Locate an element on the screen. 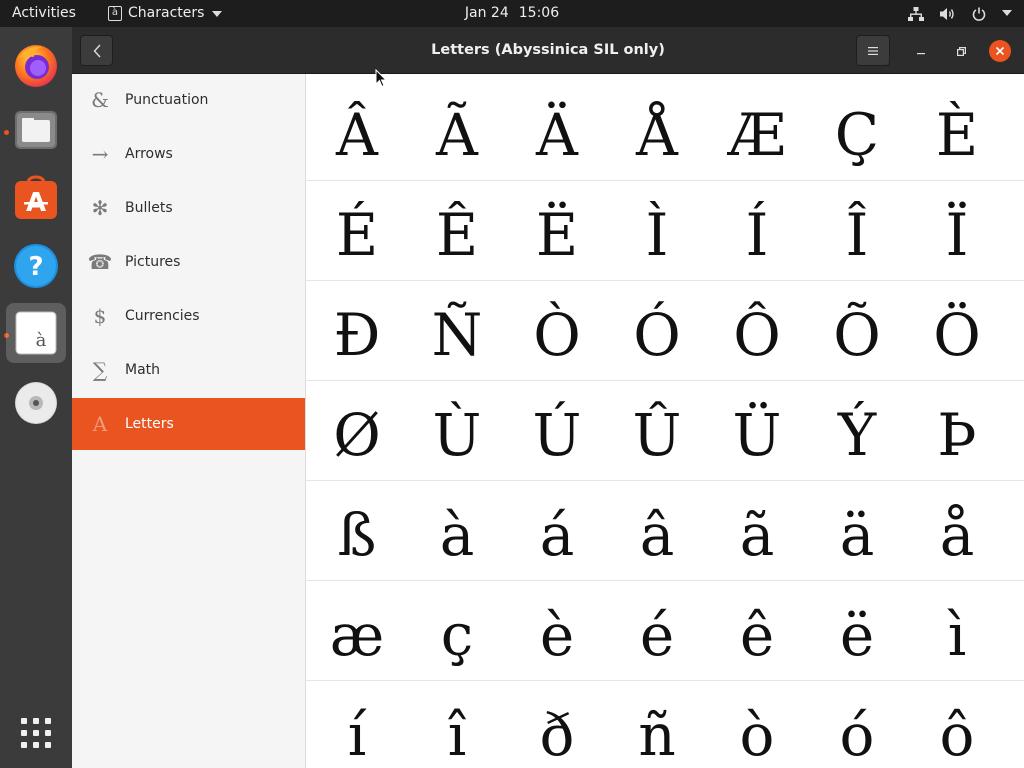 The width and height of the screenshot is (1024, 768). character-cell: ã is located at coordinates (757, 531).